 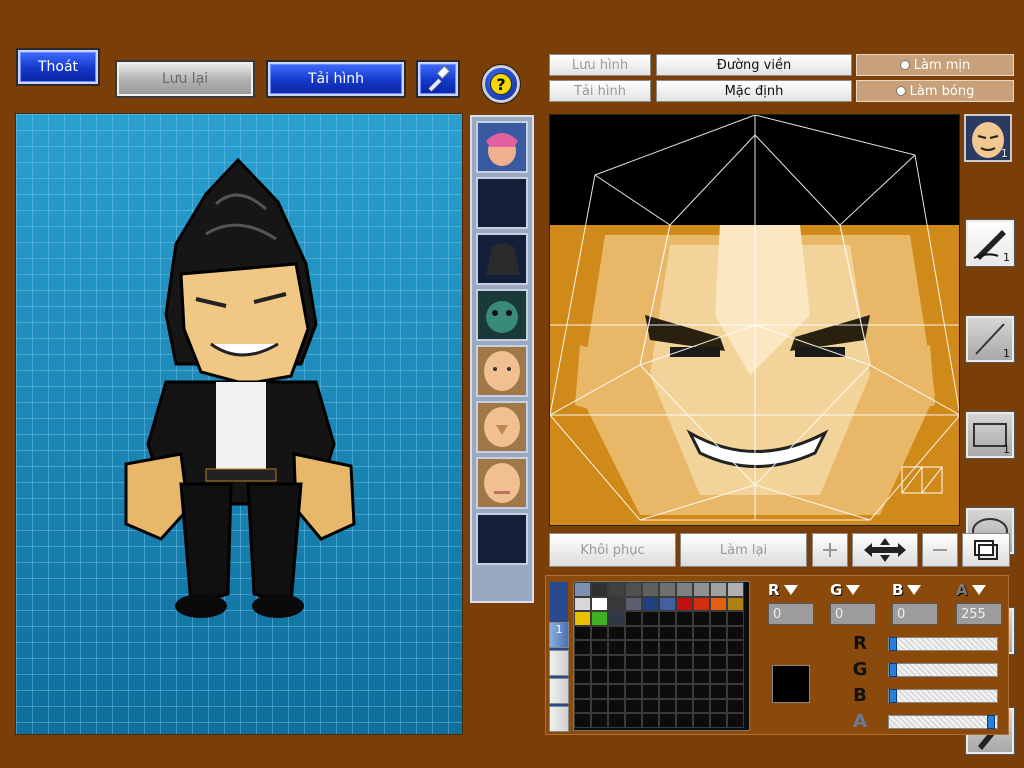 What do you see at coordinates (743, 550) in the screenshot?
I see `redo-button: Làm lại` at bounding box center [743, 550].